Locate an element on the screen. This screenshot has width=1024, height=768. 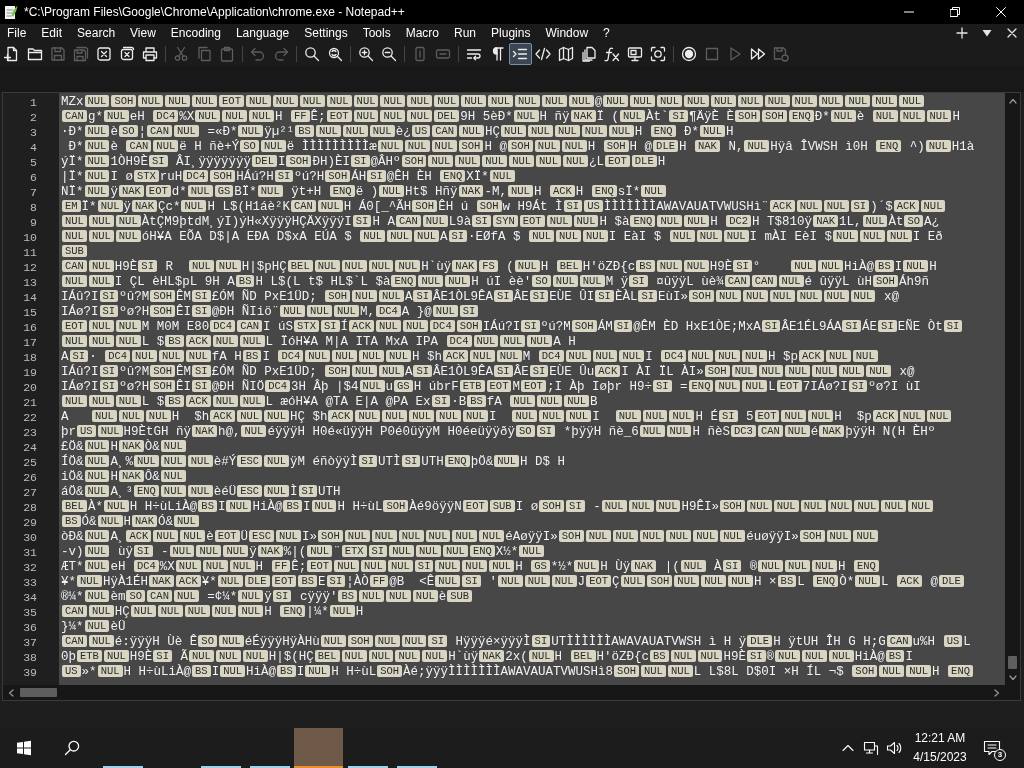
menu-item: File is located at coordinates (17, 33).